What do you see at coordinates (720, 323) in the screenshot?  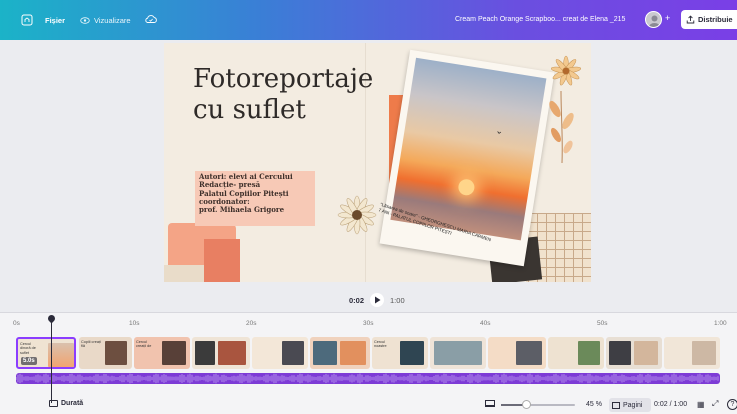 I see `ruler-tick: 1:00` at bounding box center [720, 323].